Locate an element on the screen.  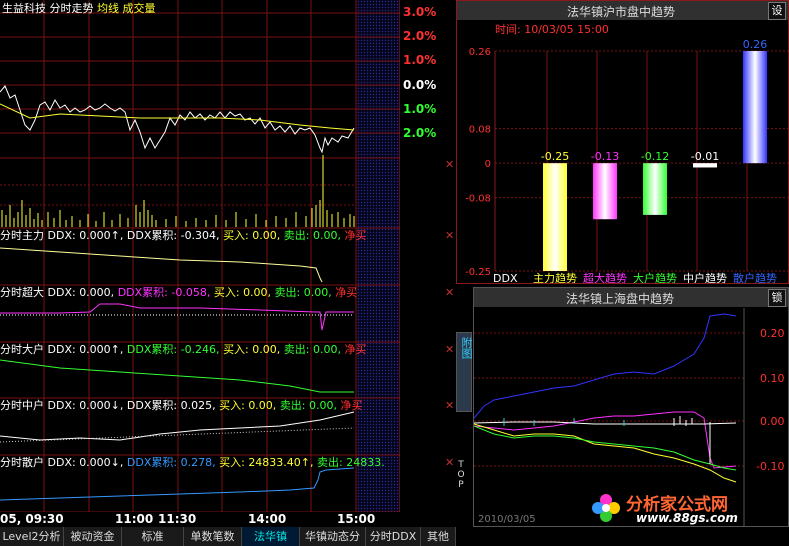
avg-line-label: 均线 is located at coordinates (108, 8).